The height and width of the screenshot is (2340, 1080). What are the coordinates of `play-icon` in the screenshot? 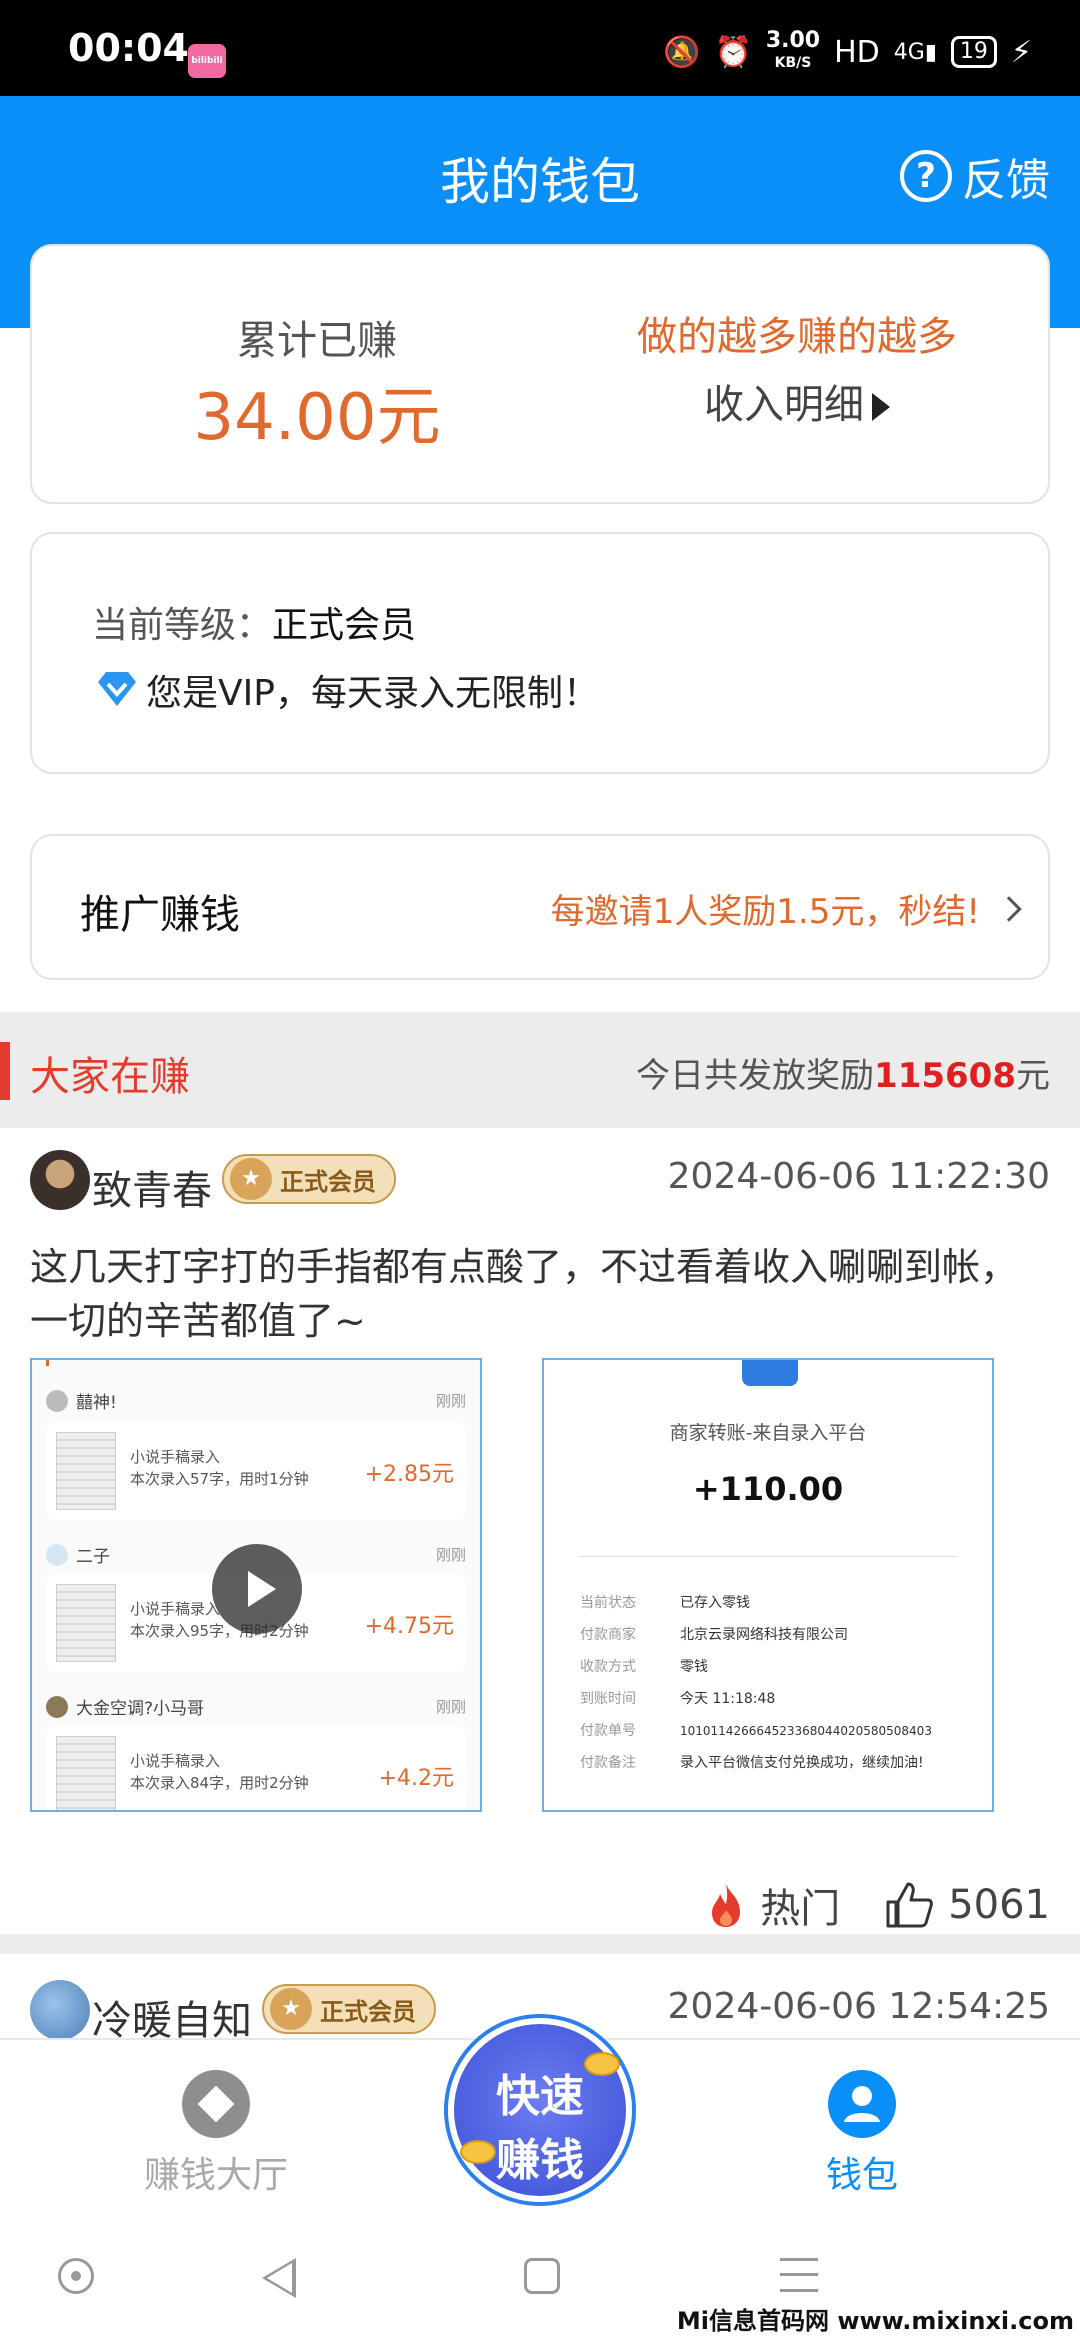 It's located at (257, 1589).